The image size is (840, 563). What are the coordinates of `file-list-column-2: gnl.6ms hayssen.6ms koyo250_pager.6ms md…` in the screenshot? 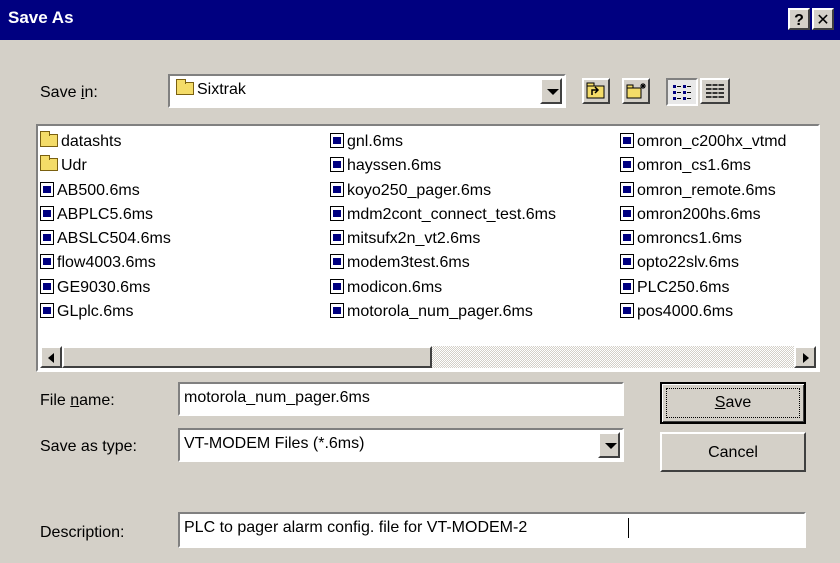 It's located at (443, 227).